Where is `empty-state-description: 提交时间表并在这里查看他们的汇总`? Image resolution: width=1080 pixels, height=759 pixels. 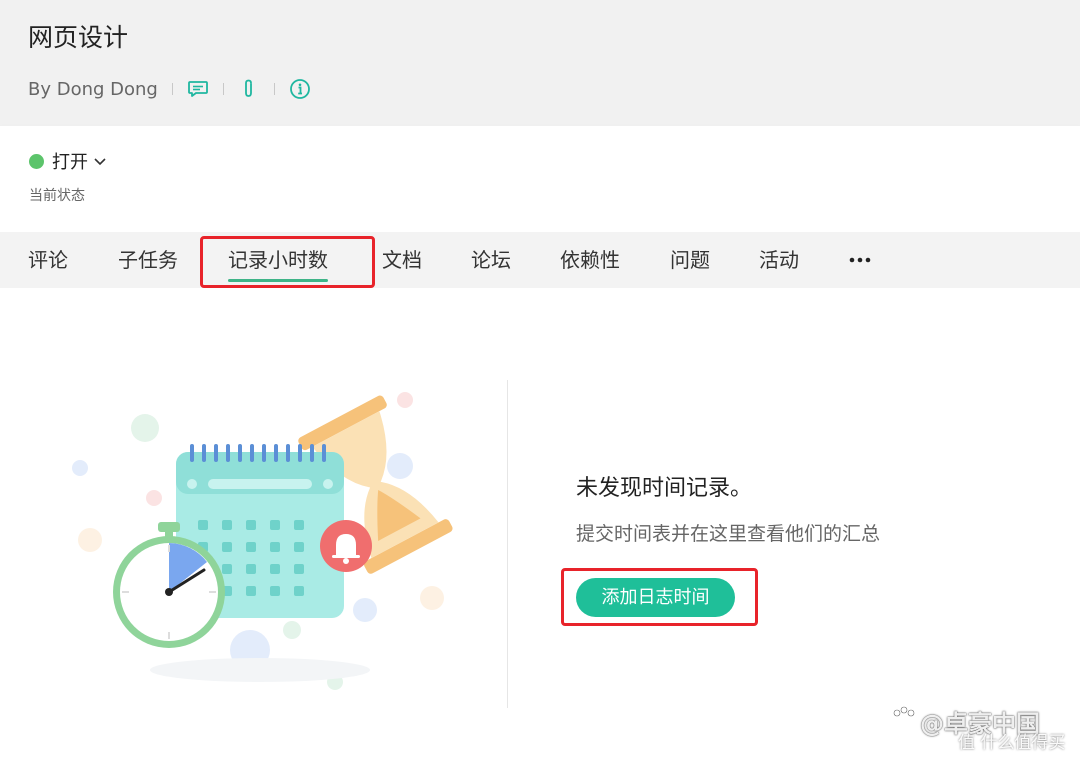
empty-state-description: 提交时间表并在这里查看他们的汇总 is located at coordinates (728, 534).